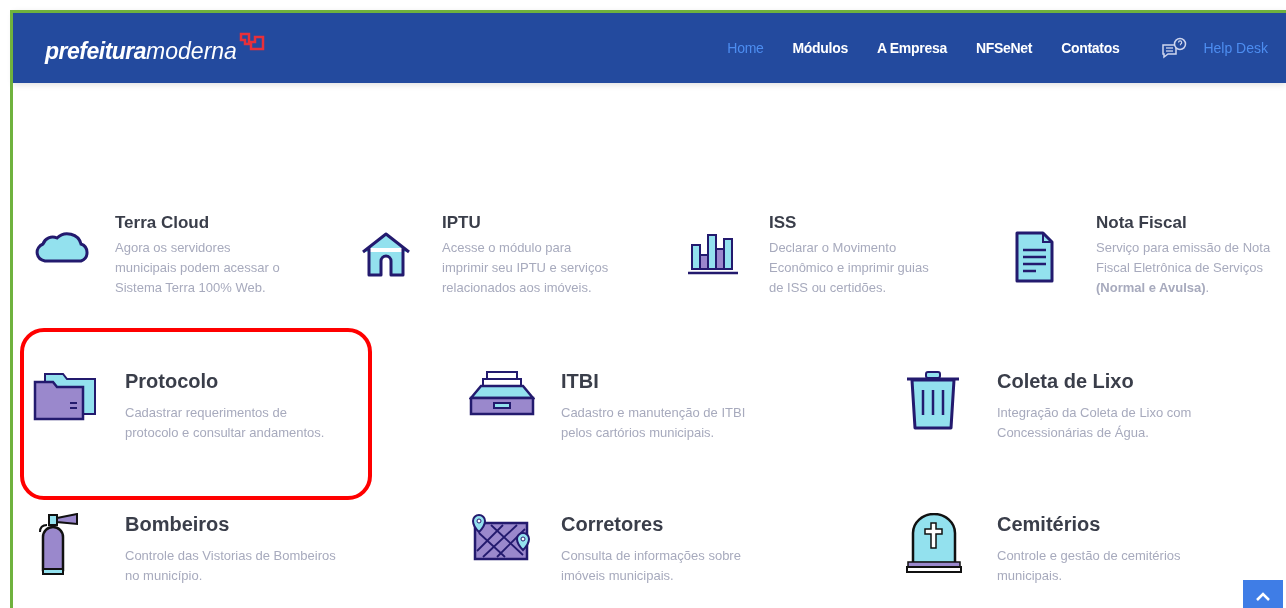 Image resolution: width=1286 pixels, height=608 pixels. What do you see at coordinates (386, 254) in the screenshot?
I see `house-icon` at bounding box center [386, 254].